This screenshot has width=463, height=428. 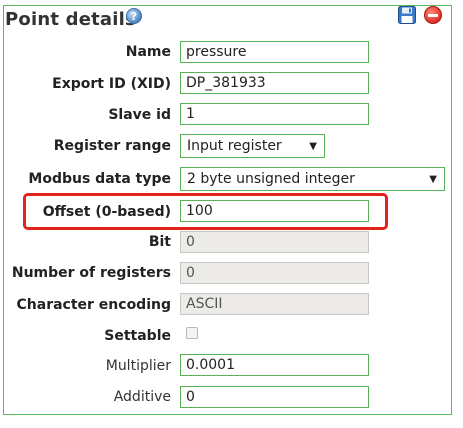 I want to click on name-label: Name, so click(x=148, y=52).